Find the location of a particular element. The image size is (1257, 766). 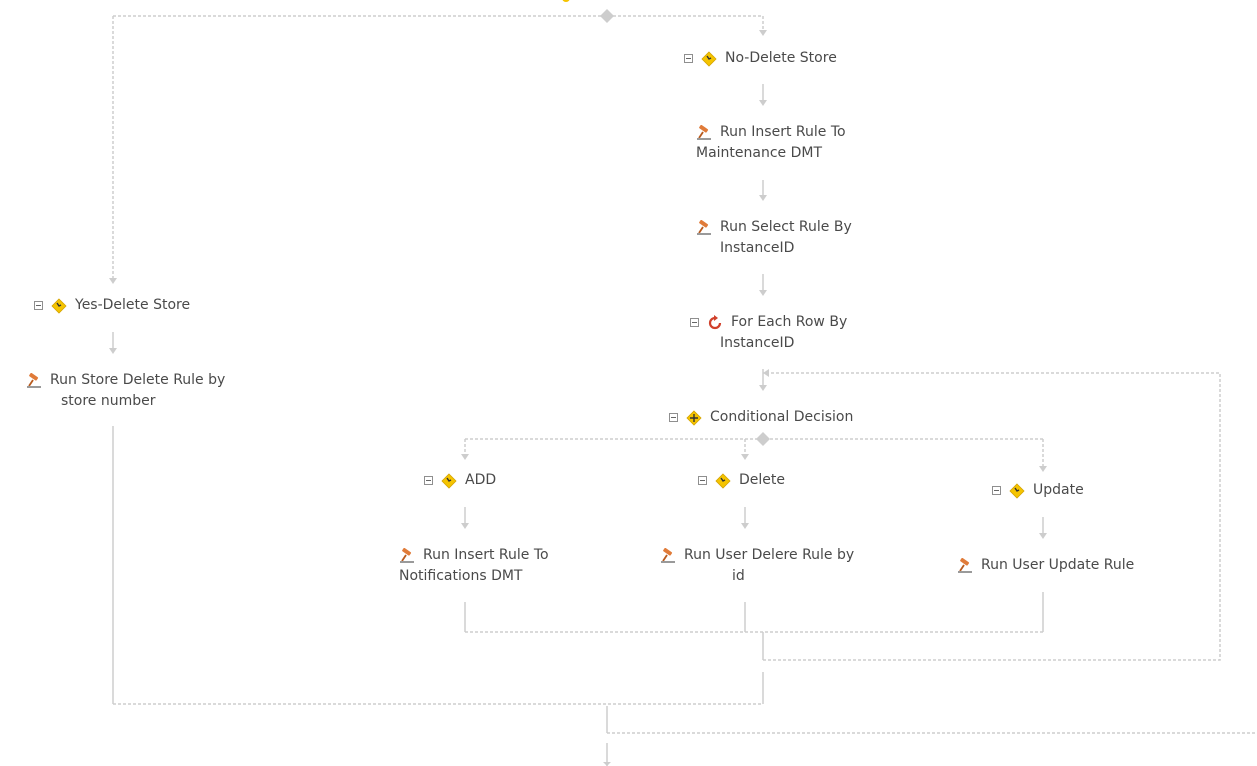

loop-icon is located at coordinates (715, 321).